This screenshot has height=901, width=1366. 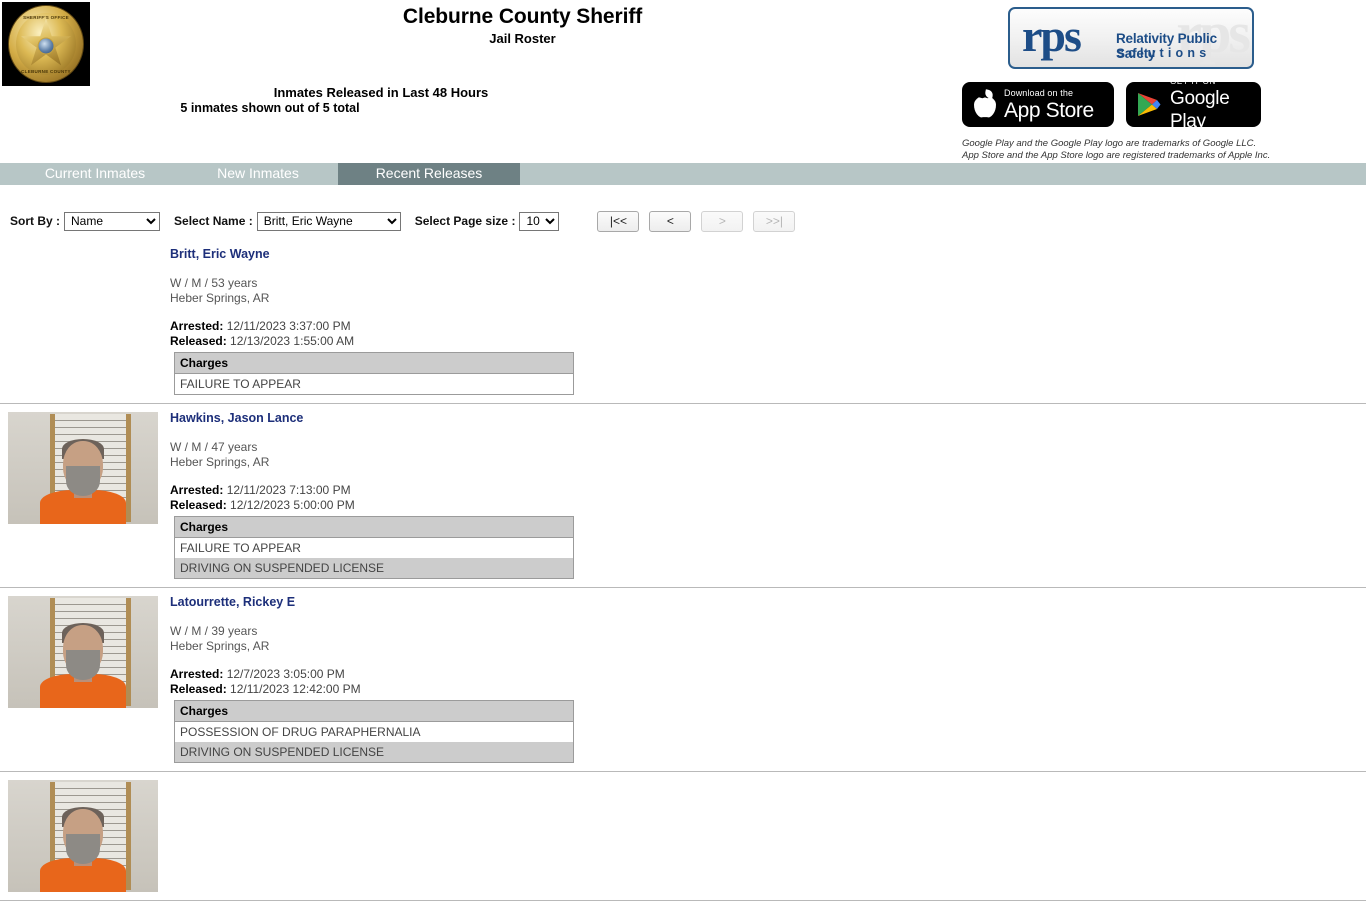 I want to click on select-name-label: Select Name :, so click(x=213, y=221).